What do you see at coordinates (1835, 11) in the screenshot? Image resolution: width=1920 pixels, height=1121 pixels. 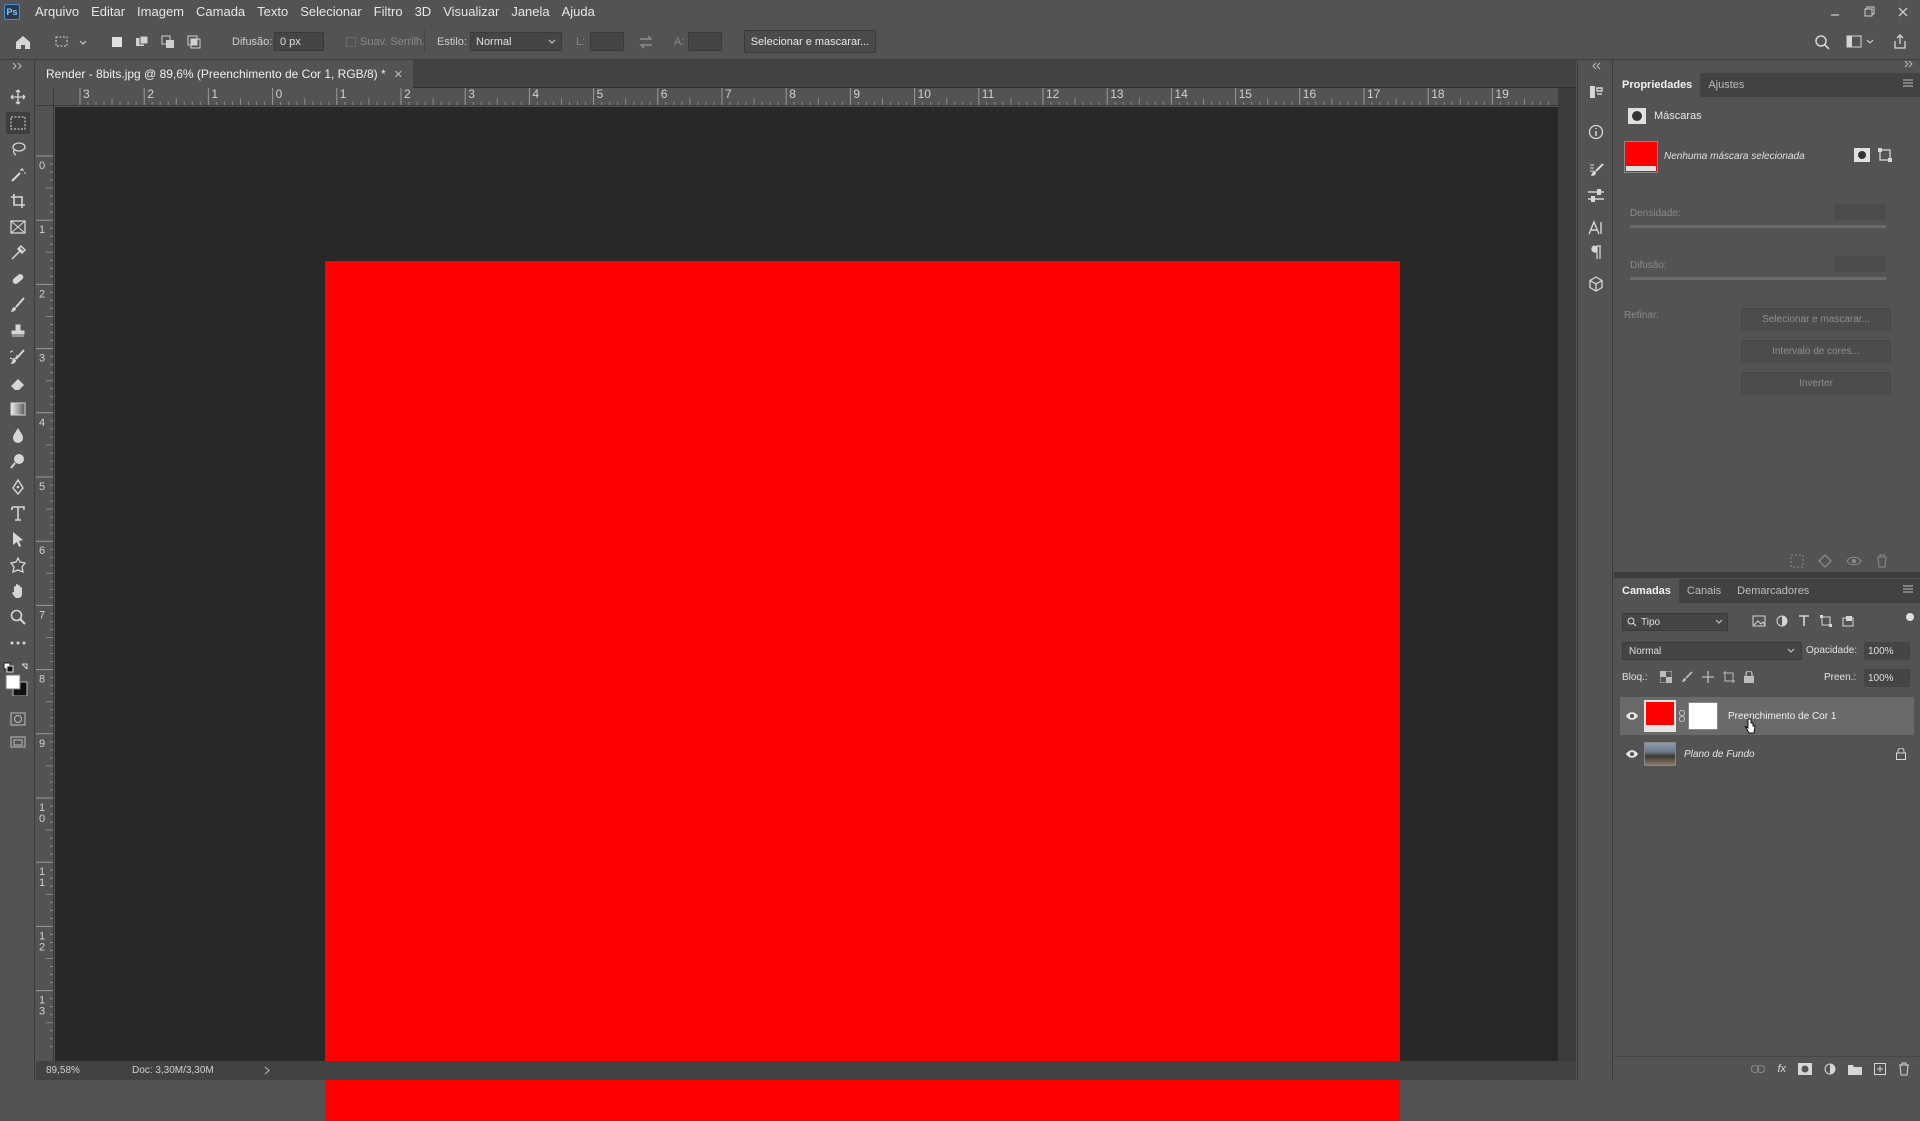 I see `minimize-icon` at bounding box center [1835, 11].